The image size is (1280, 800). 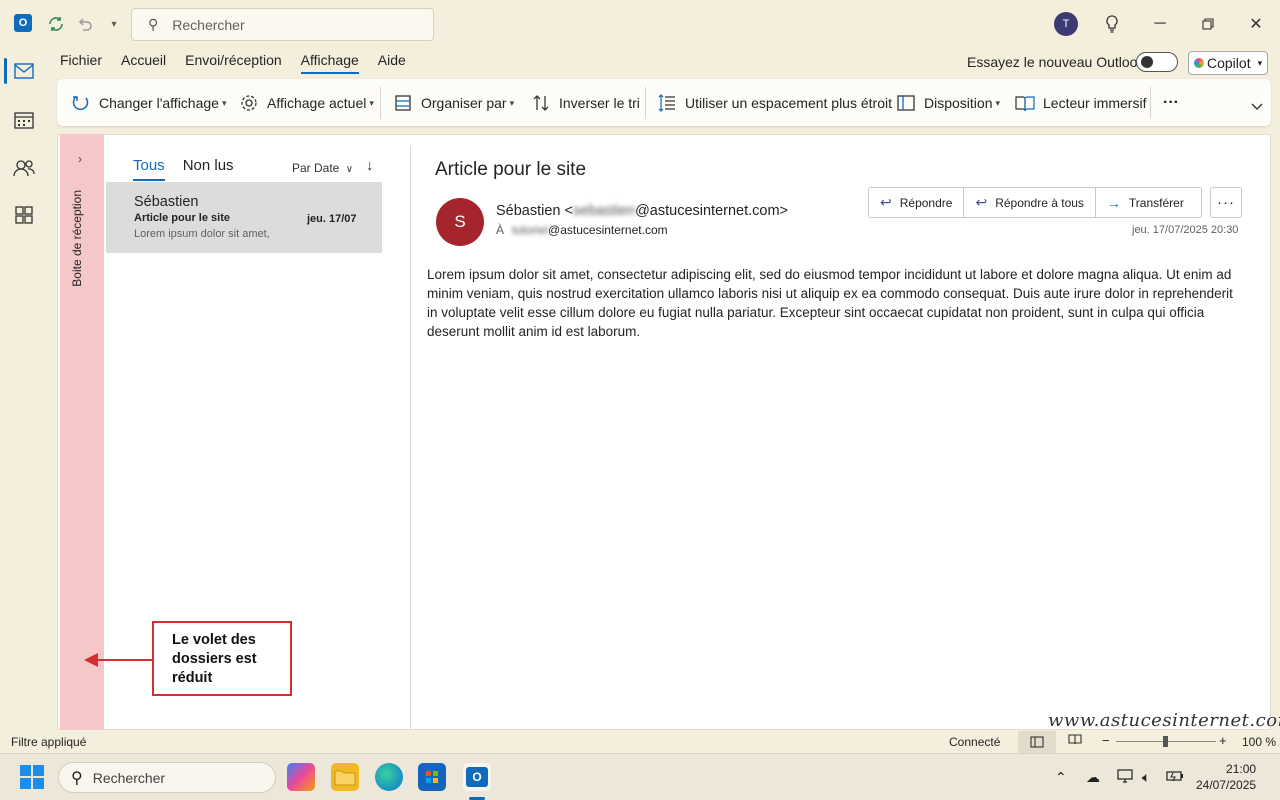 What do you see at coordinates (80, 159) in the screenshot?
I see `expand-folder-pane-icon: ›` at bounding box center [80, 159].